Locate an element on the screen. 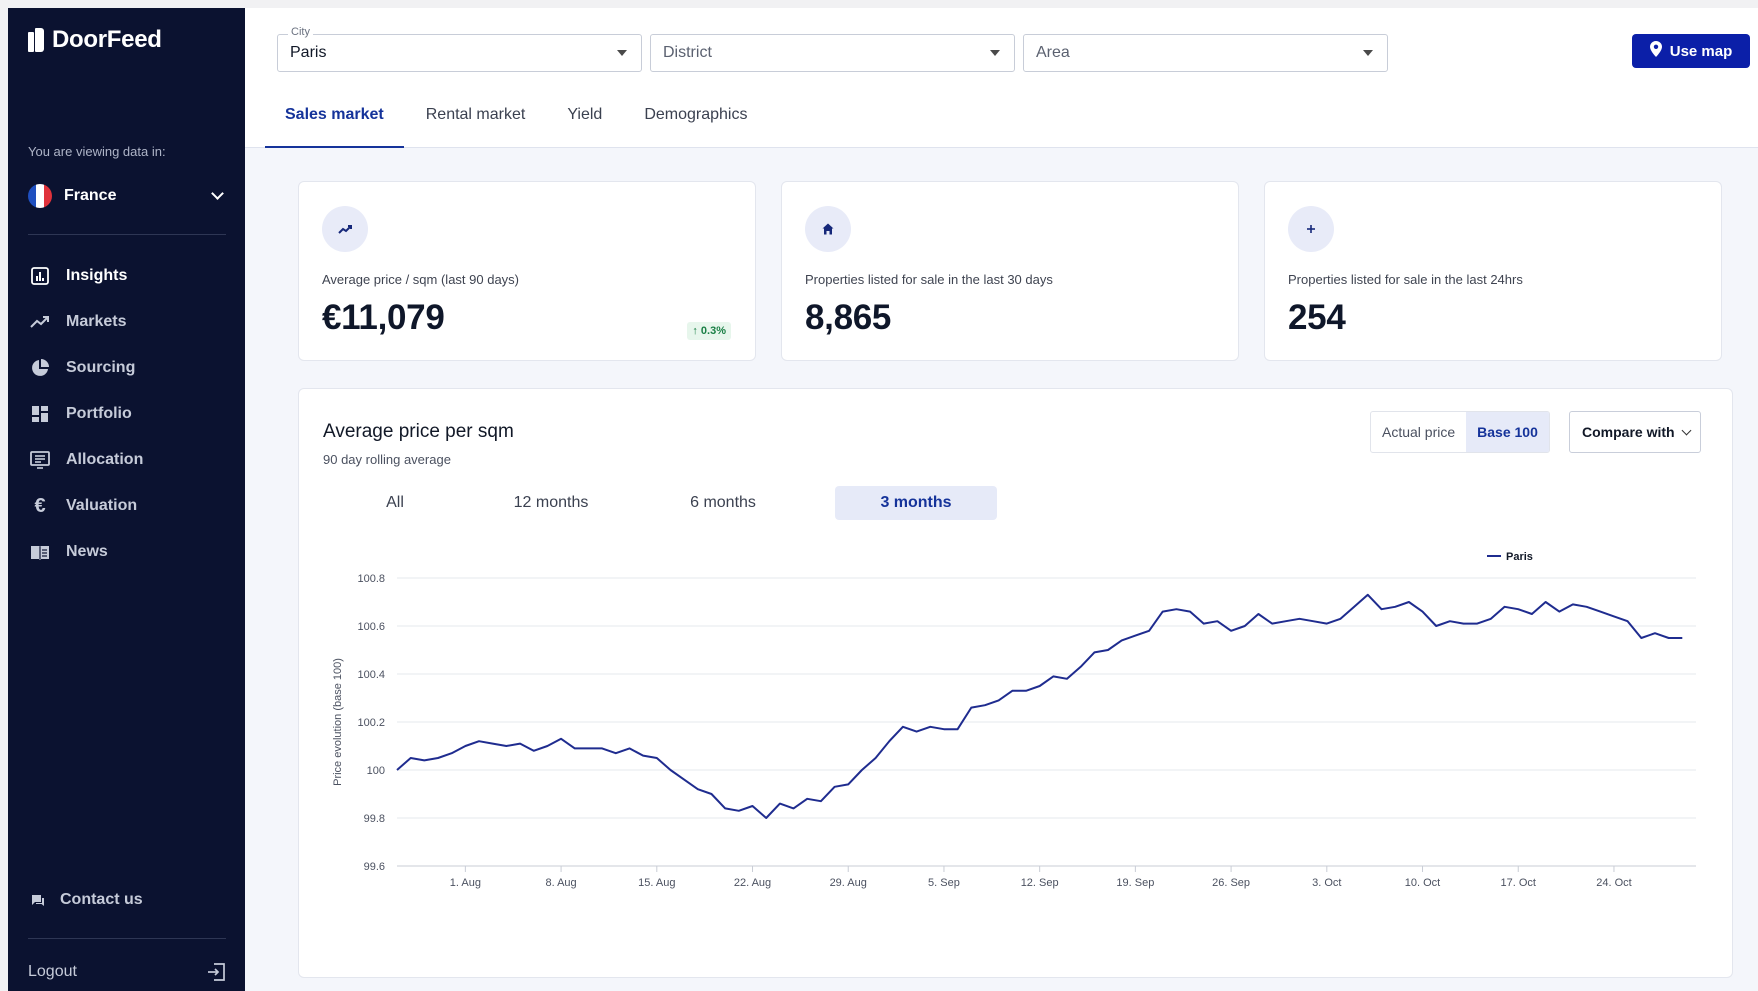  legend-label: Paris is located at coordinates (1519, 557).